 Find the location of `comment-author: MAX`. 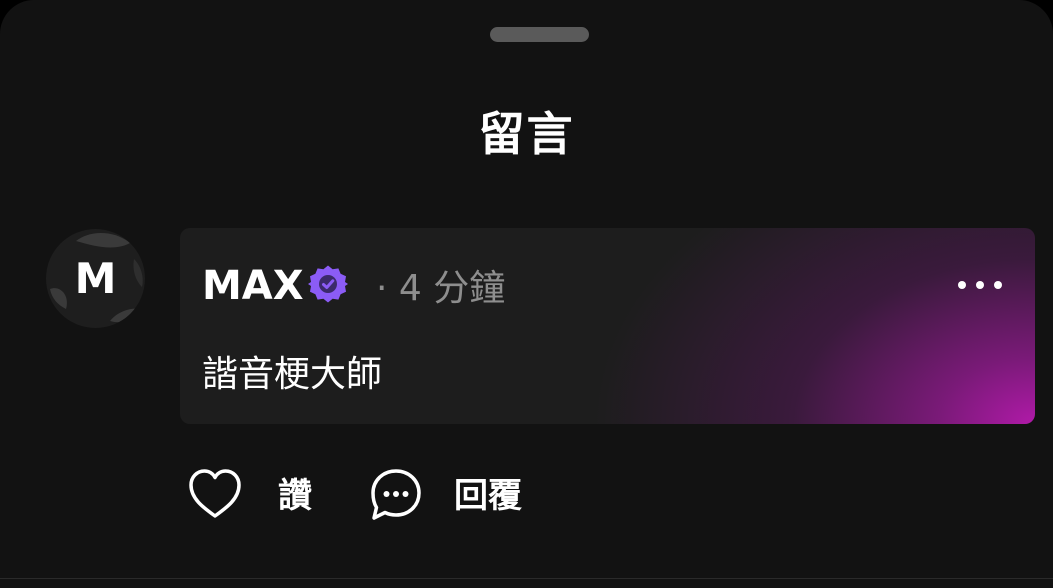

comment-author: MAX is located at coordinates (253, 286).